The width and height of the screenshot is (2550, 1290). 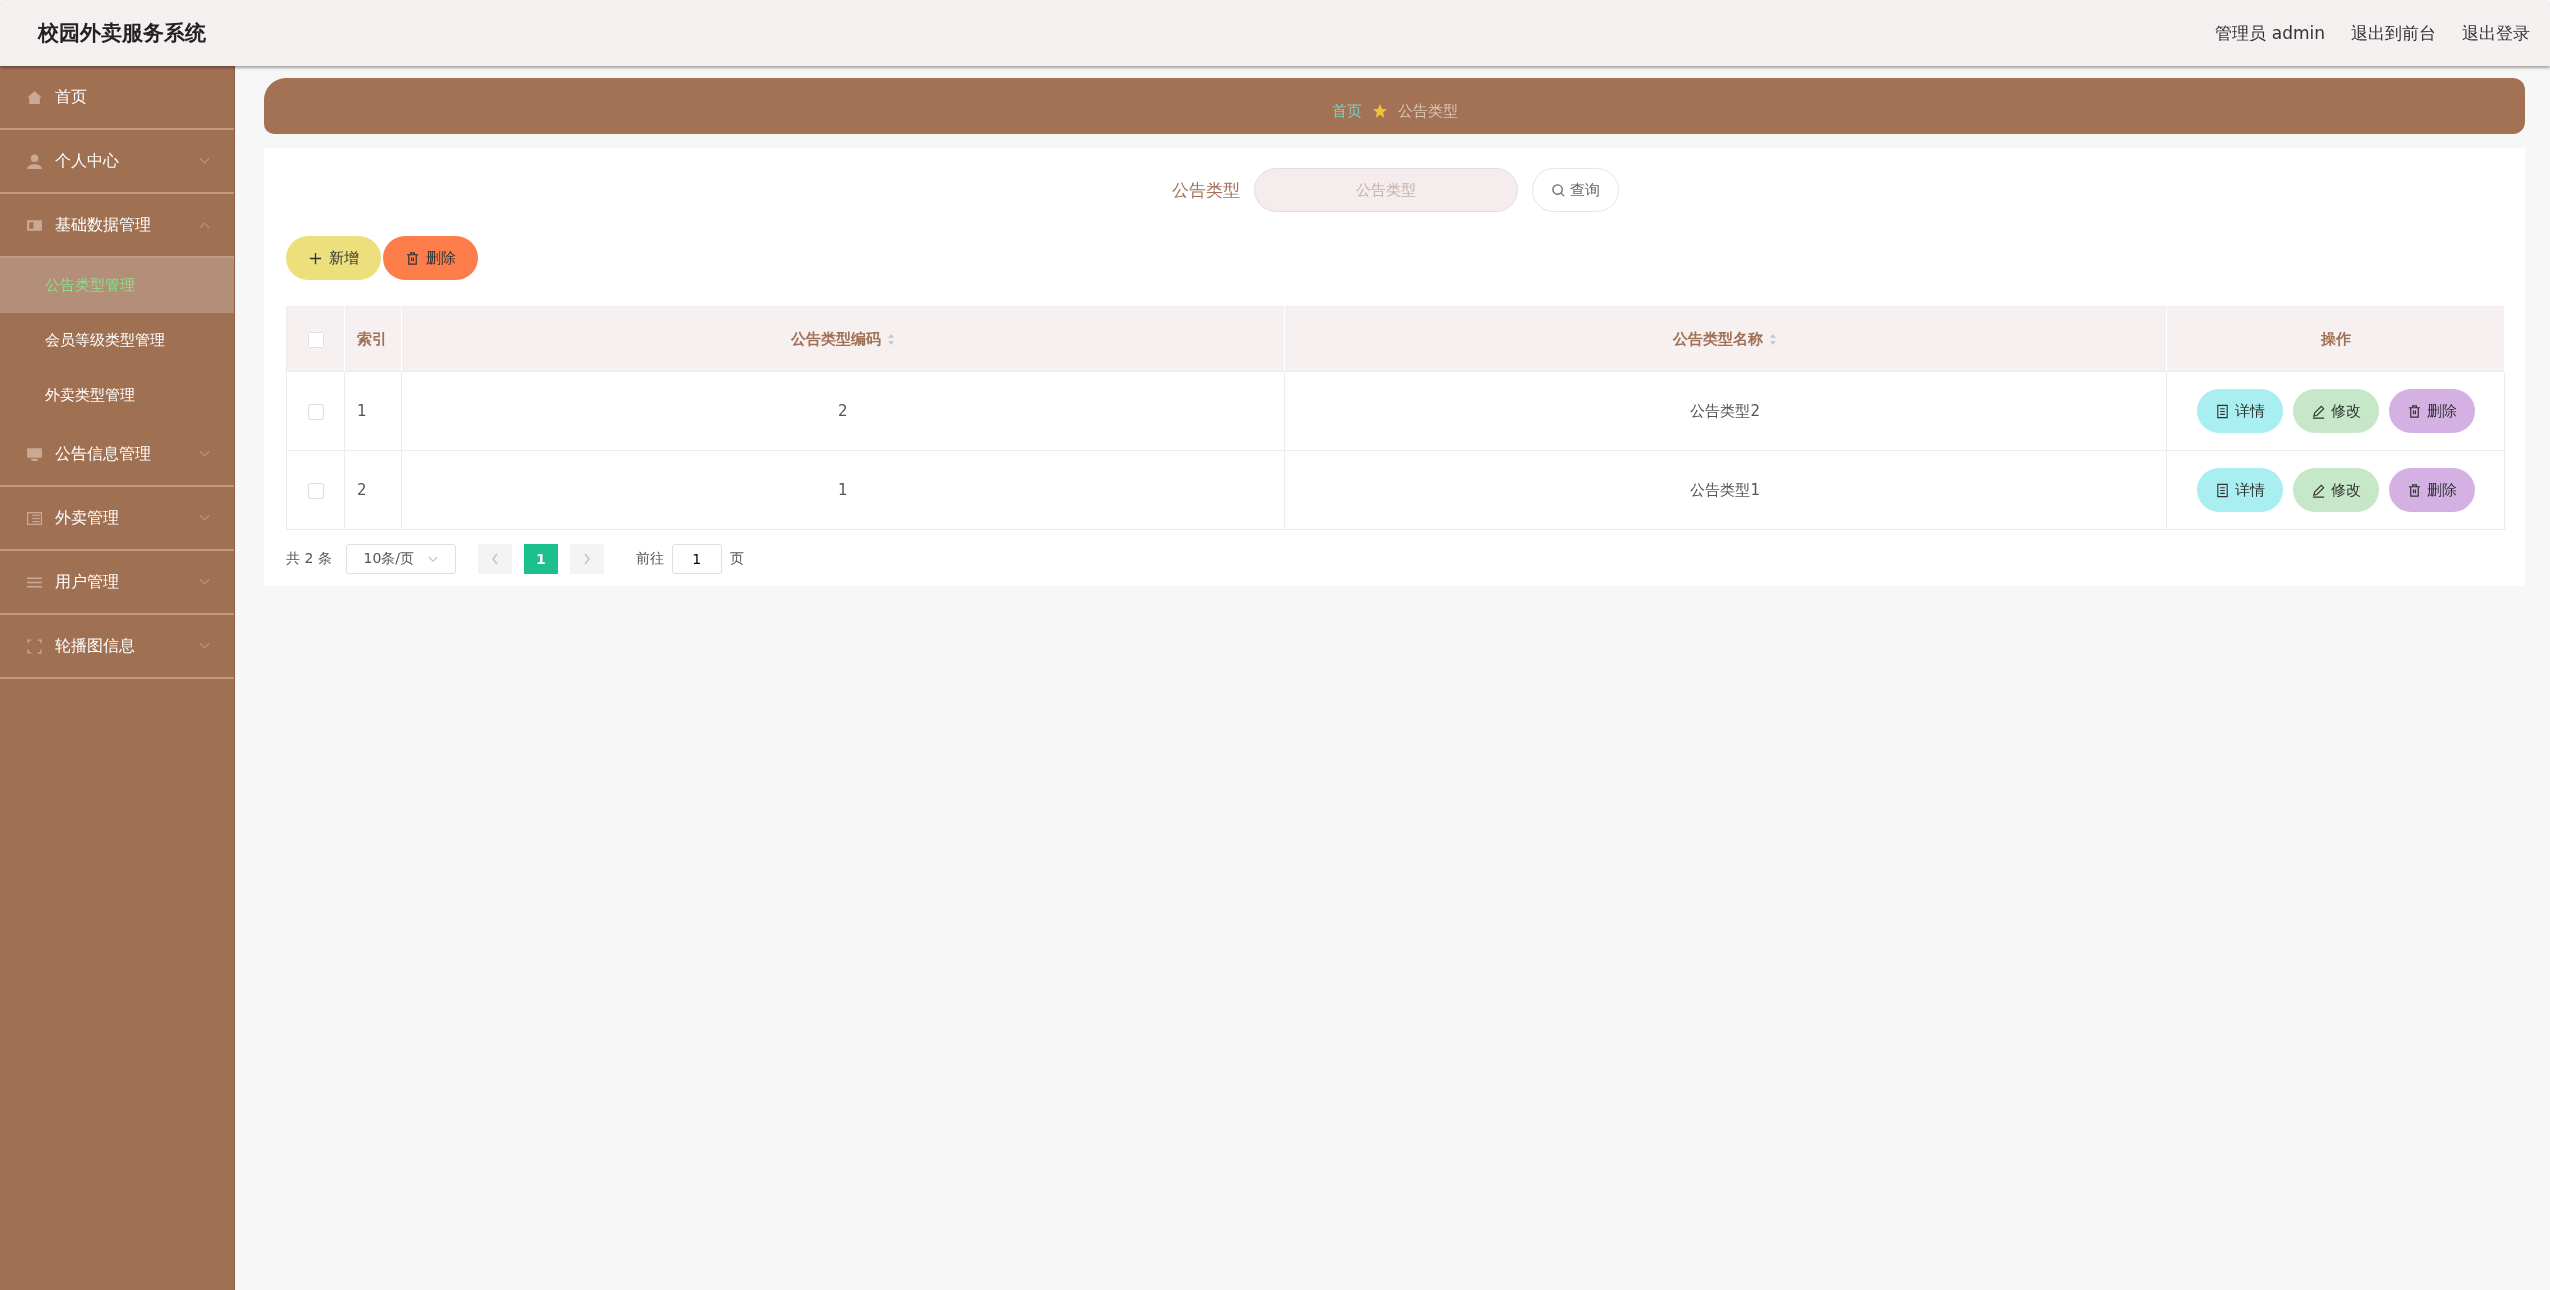 What do you see at coordinates (2335, 339) in the screenshot?
I see `column-header: 操作` at bounding box center [2335, 339].